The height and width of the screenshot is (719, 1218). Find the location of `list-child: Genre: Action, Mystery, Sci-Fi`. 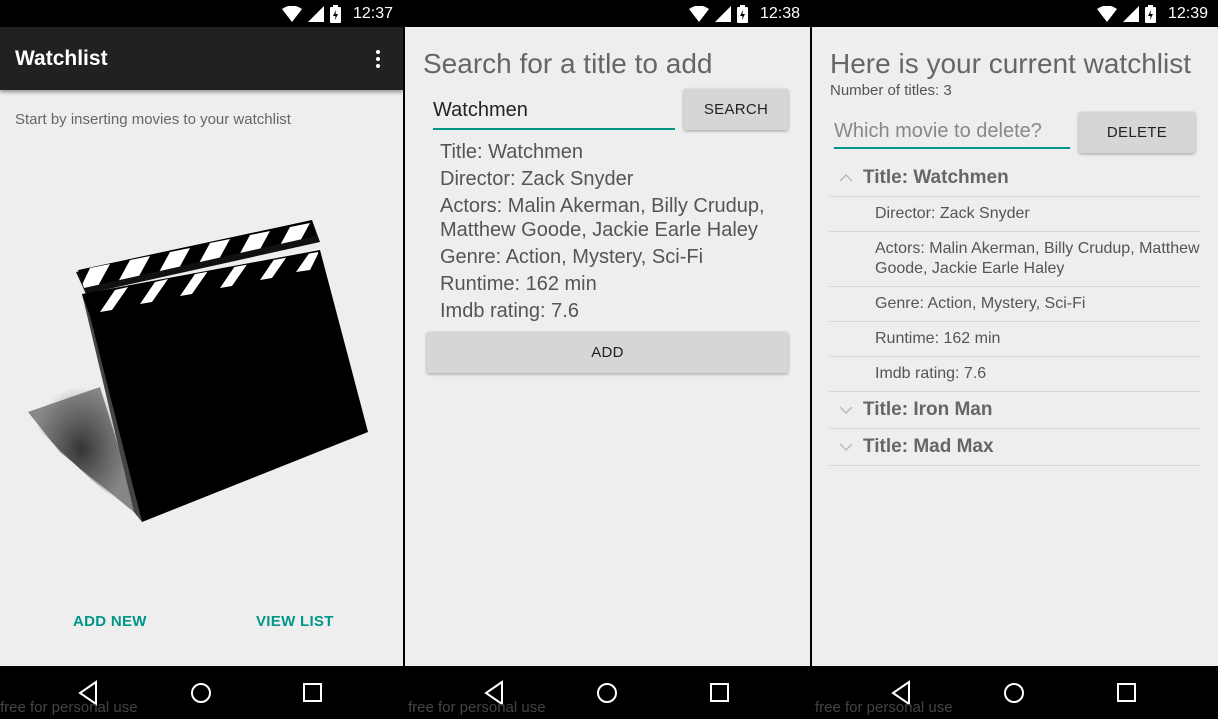

list-child: Genre: Action, Mystery, Sci-Fi is located at coordinates (1014, 304).